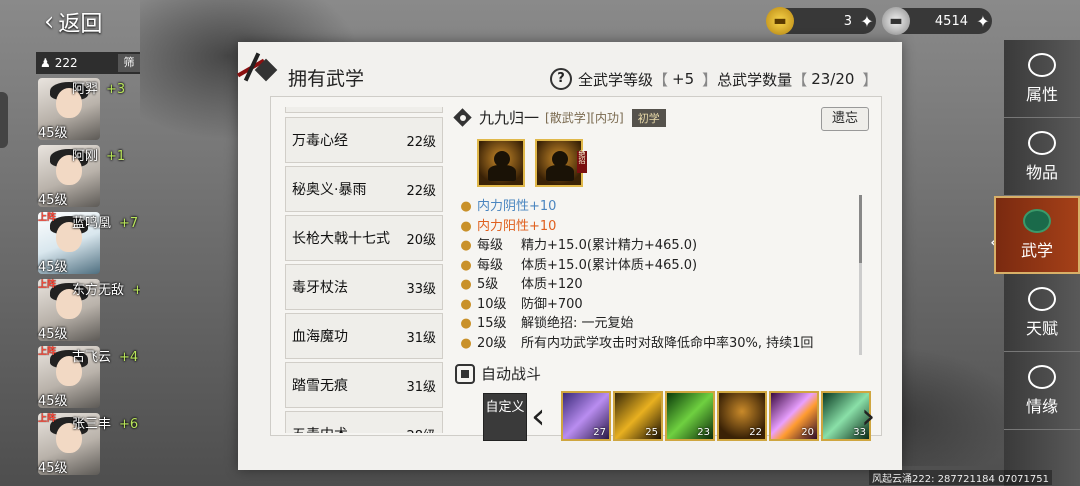 This screenshot has width=1080, height=486. I want to click on effects-scrollbar, so click(860, 275).